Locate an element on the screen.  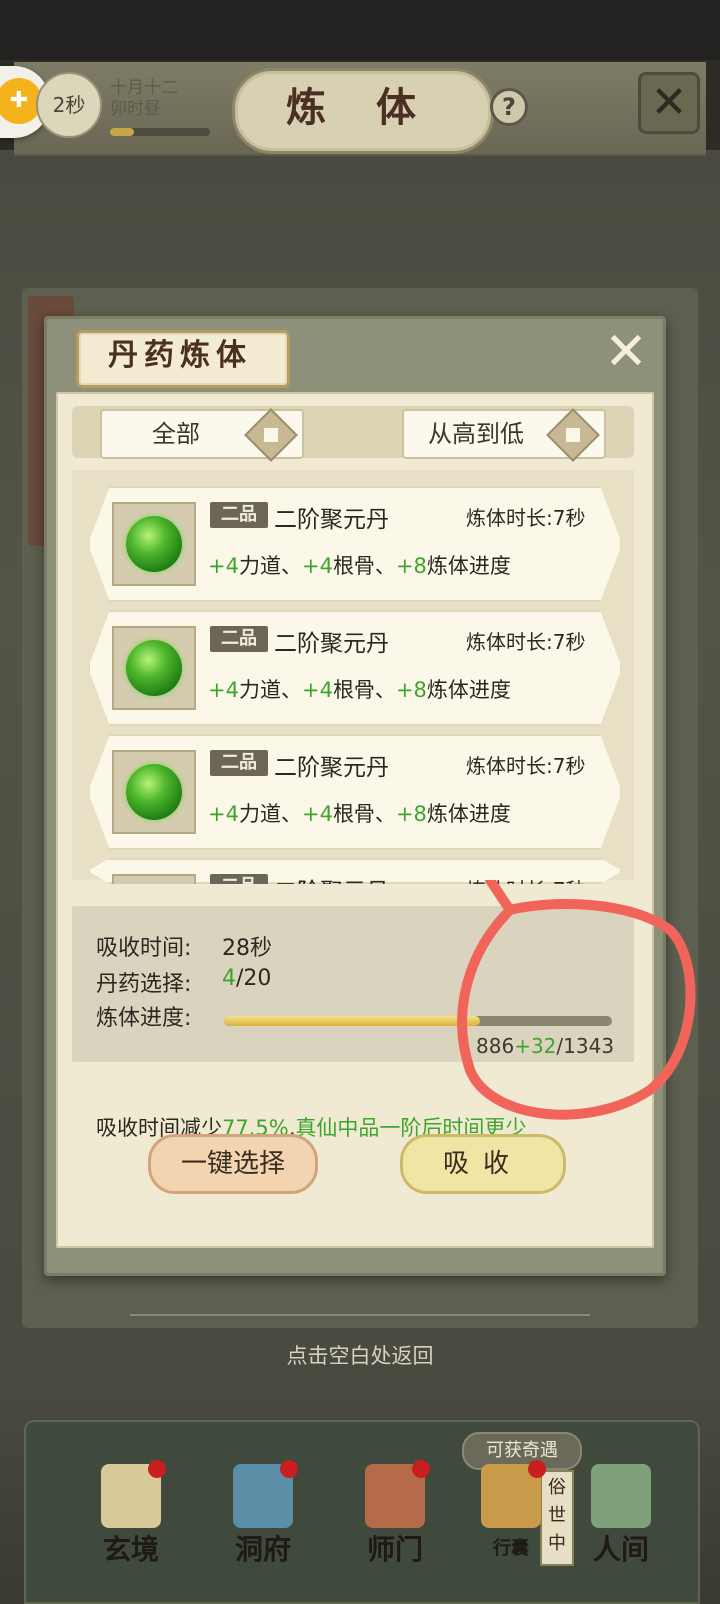
help-icon: ? is located at coordinates (509, 107).